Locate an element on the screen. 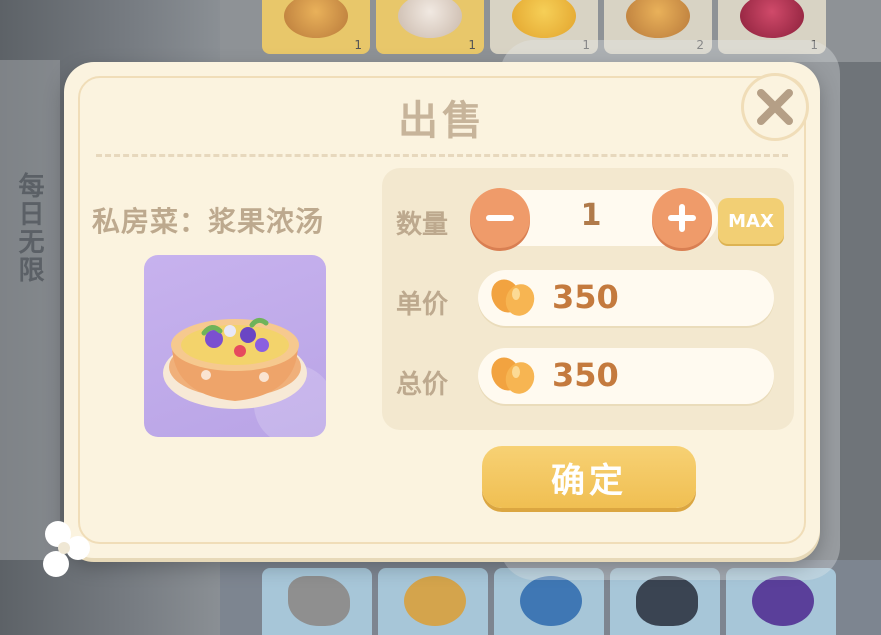 This screenshot has height=635, width=881. close-button is located at coordinates (775, 107).